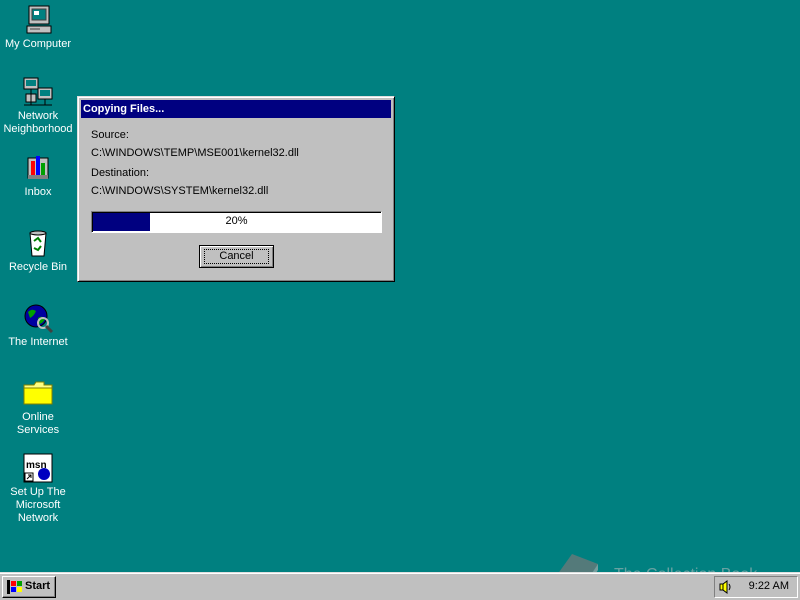  What do you see at coordinates (38, 44) in the screenshot?
I see `desktop-icon-label: My Computer` at bounding box center [38, 44].